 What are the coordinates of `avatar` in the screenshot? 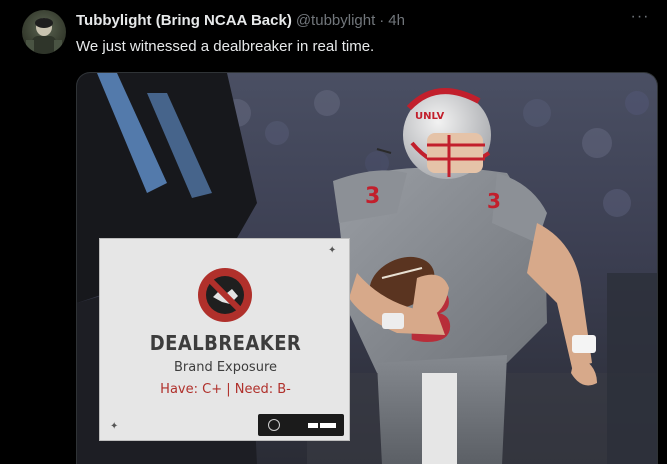 It's located at (44, 32).